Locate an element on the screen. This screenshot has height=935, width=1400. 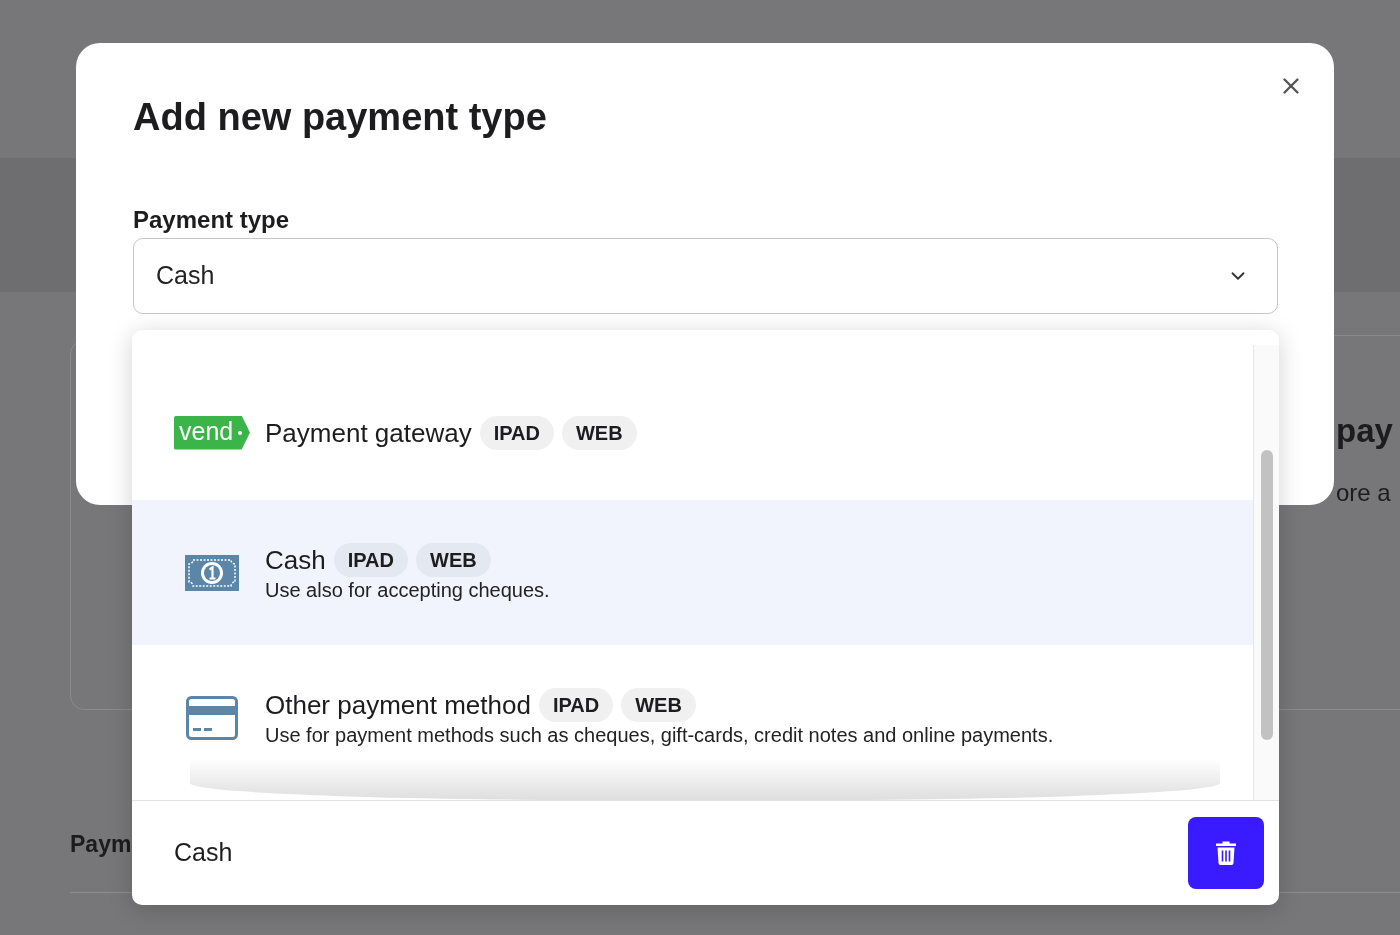
section-heading: pay is located at coordinates (1364, 431).